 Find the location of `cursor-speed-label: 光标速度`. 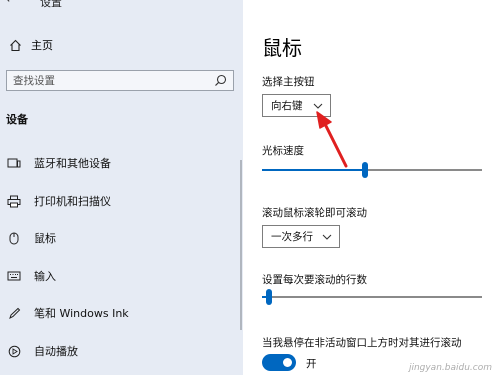

cursor-speed-label: 光标速度 is located at coordinates (283, 151).